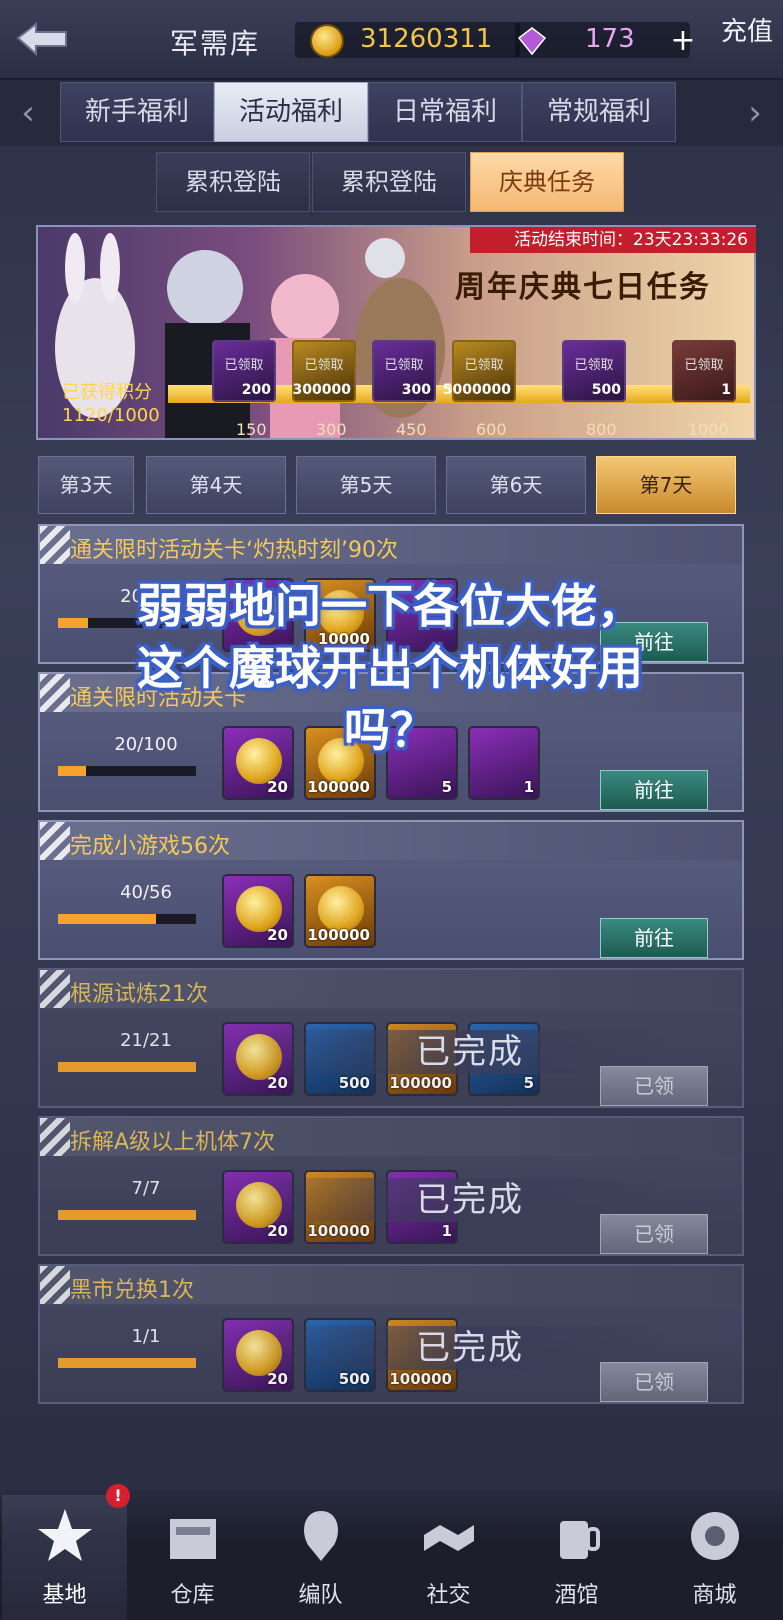 This screenshot has width=783, height=1620. I want to click on tab-event-welfare: 活动福利, so click(291, 112).